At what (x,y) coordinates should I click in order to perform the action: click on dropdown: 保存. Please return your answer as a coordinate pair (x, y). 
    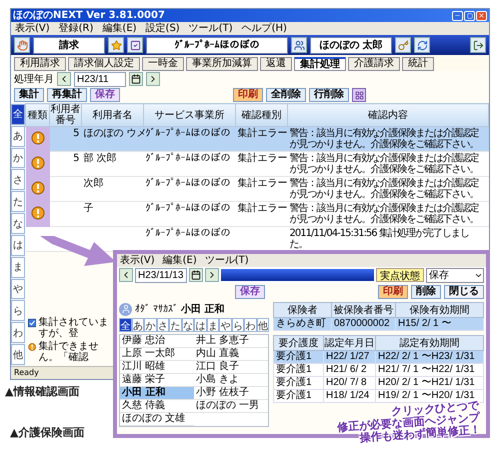
    Looking at the image, I should click on (455, 275).